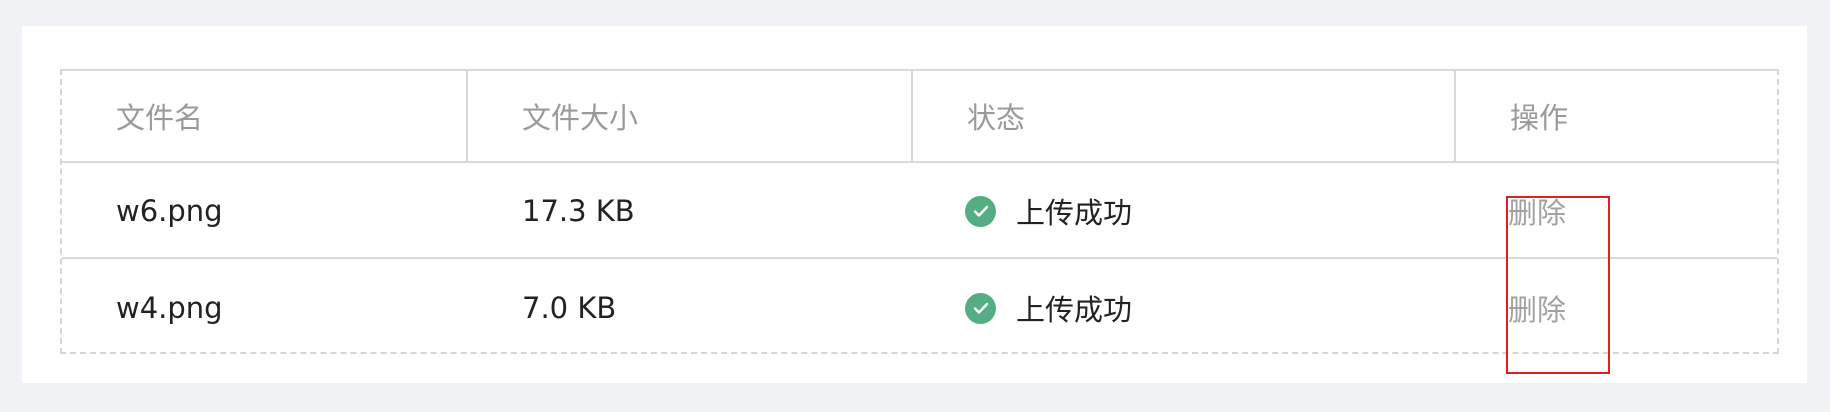  What do you see at coordinates (169, 308) in the screenshot?
I see `file-name: w4.png` at bounding box center [169, 308].